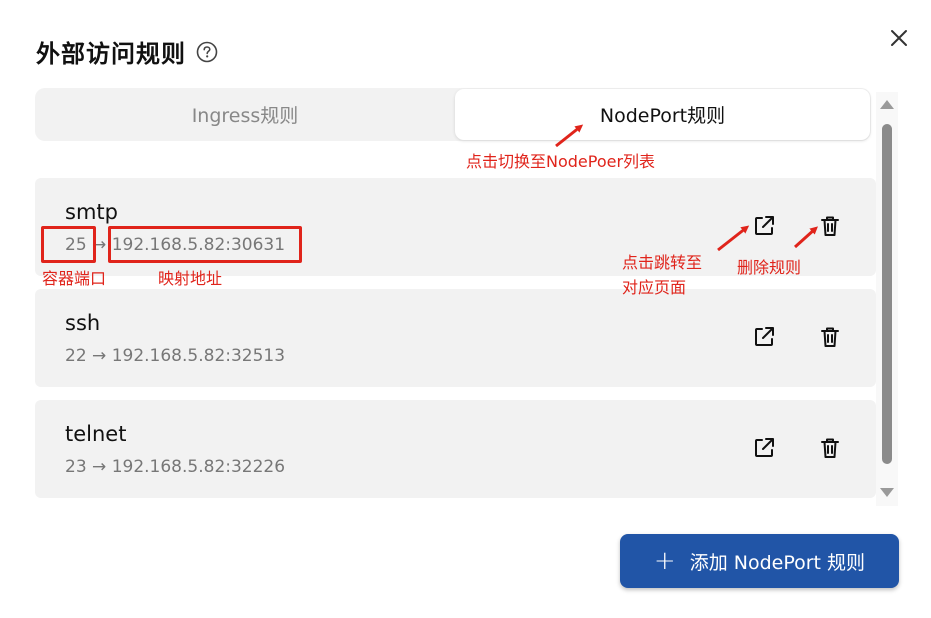  Describe the element at coordinates (662, 114) in the screenshot. I see `tab-nodeport: NodePort规则` at that location.